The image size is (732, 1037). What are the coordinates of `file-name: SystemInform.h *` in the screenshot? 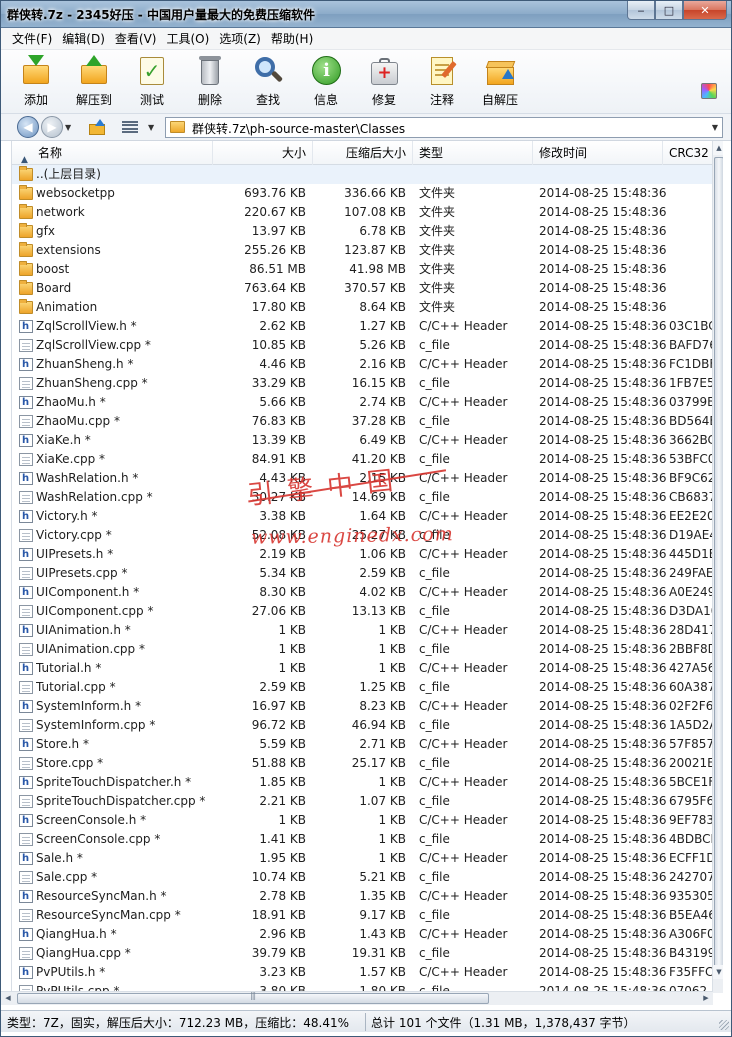 It's located at (89, 706).